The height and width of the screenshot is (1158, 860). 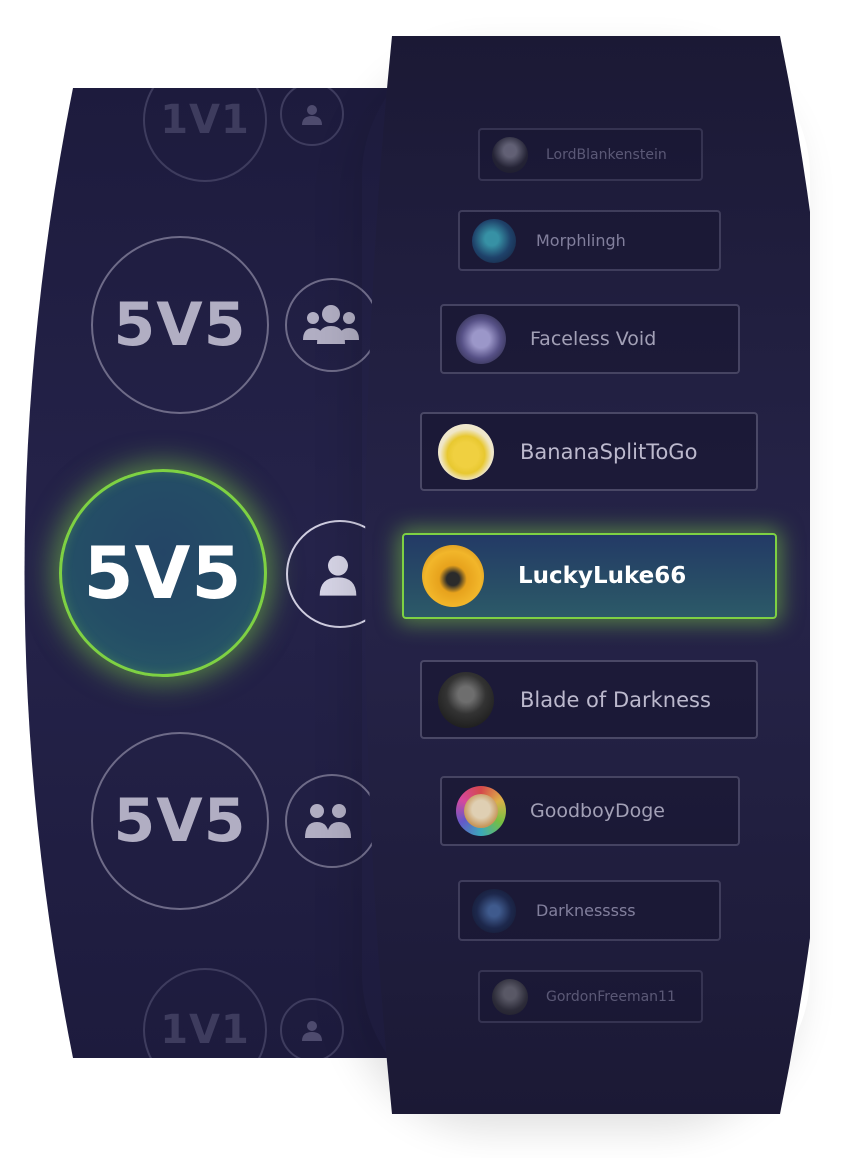 I want to click on avatar-doge, so click(x=481, y=811).